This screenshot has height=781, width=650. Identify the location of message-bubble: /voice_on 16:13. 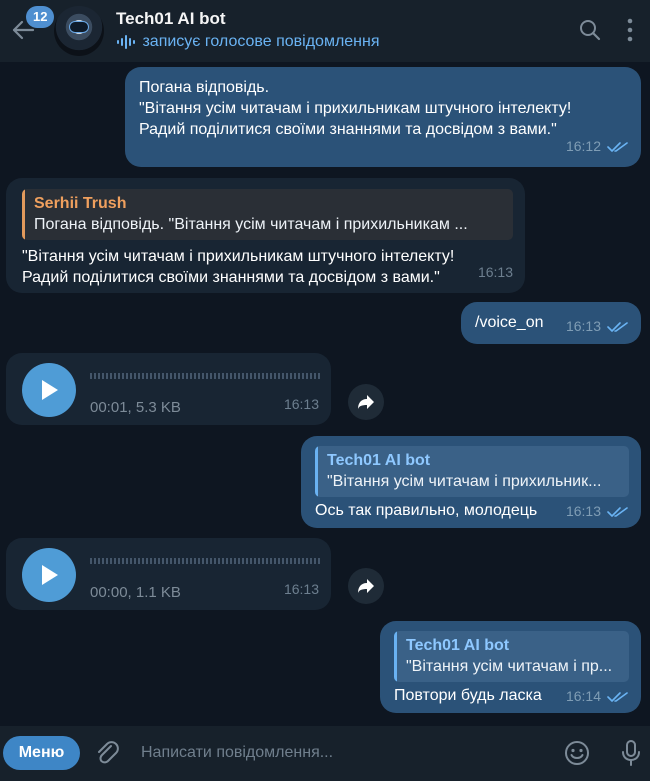
(551, 323).